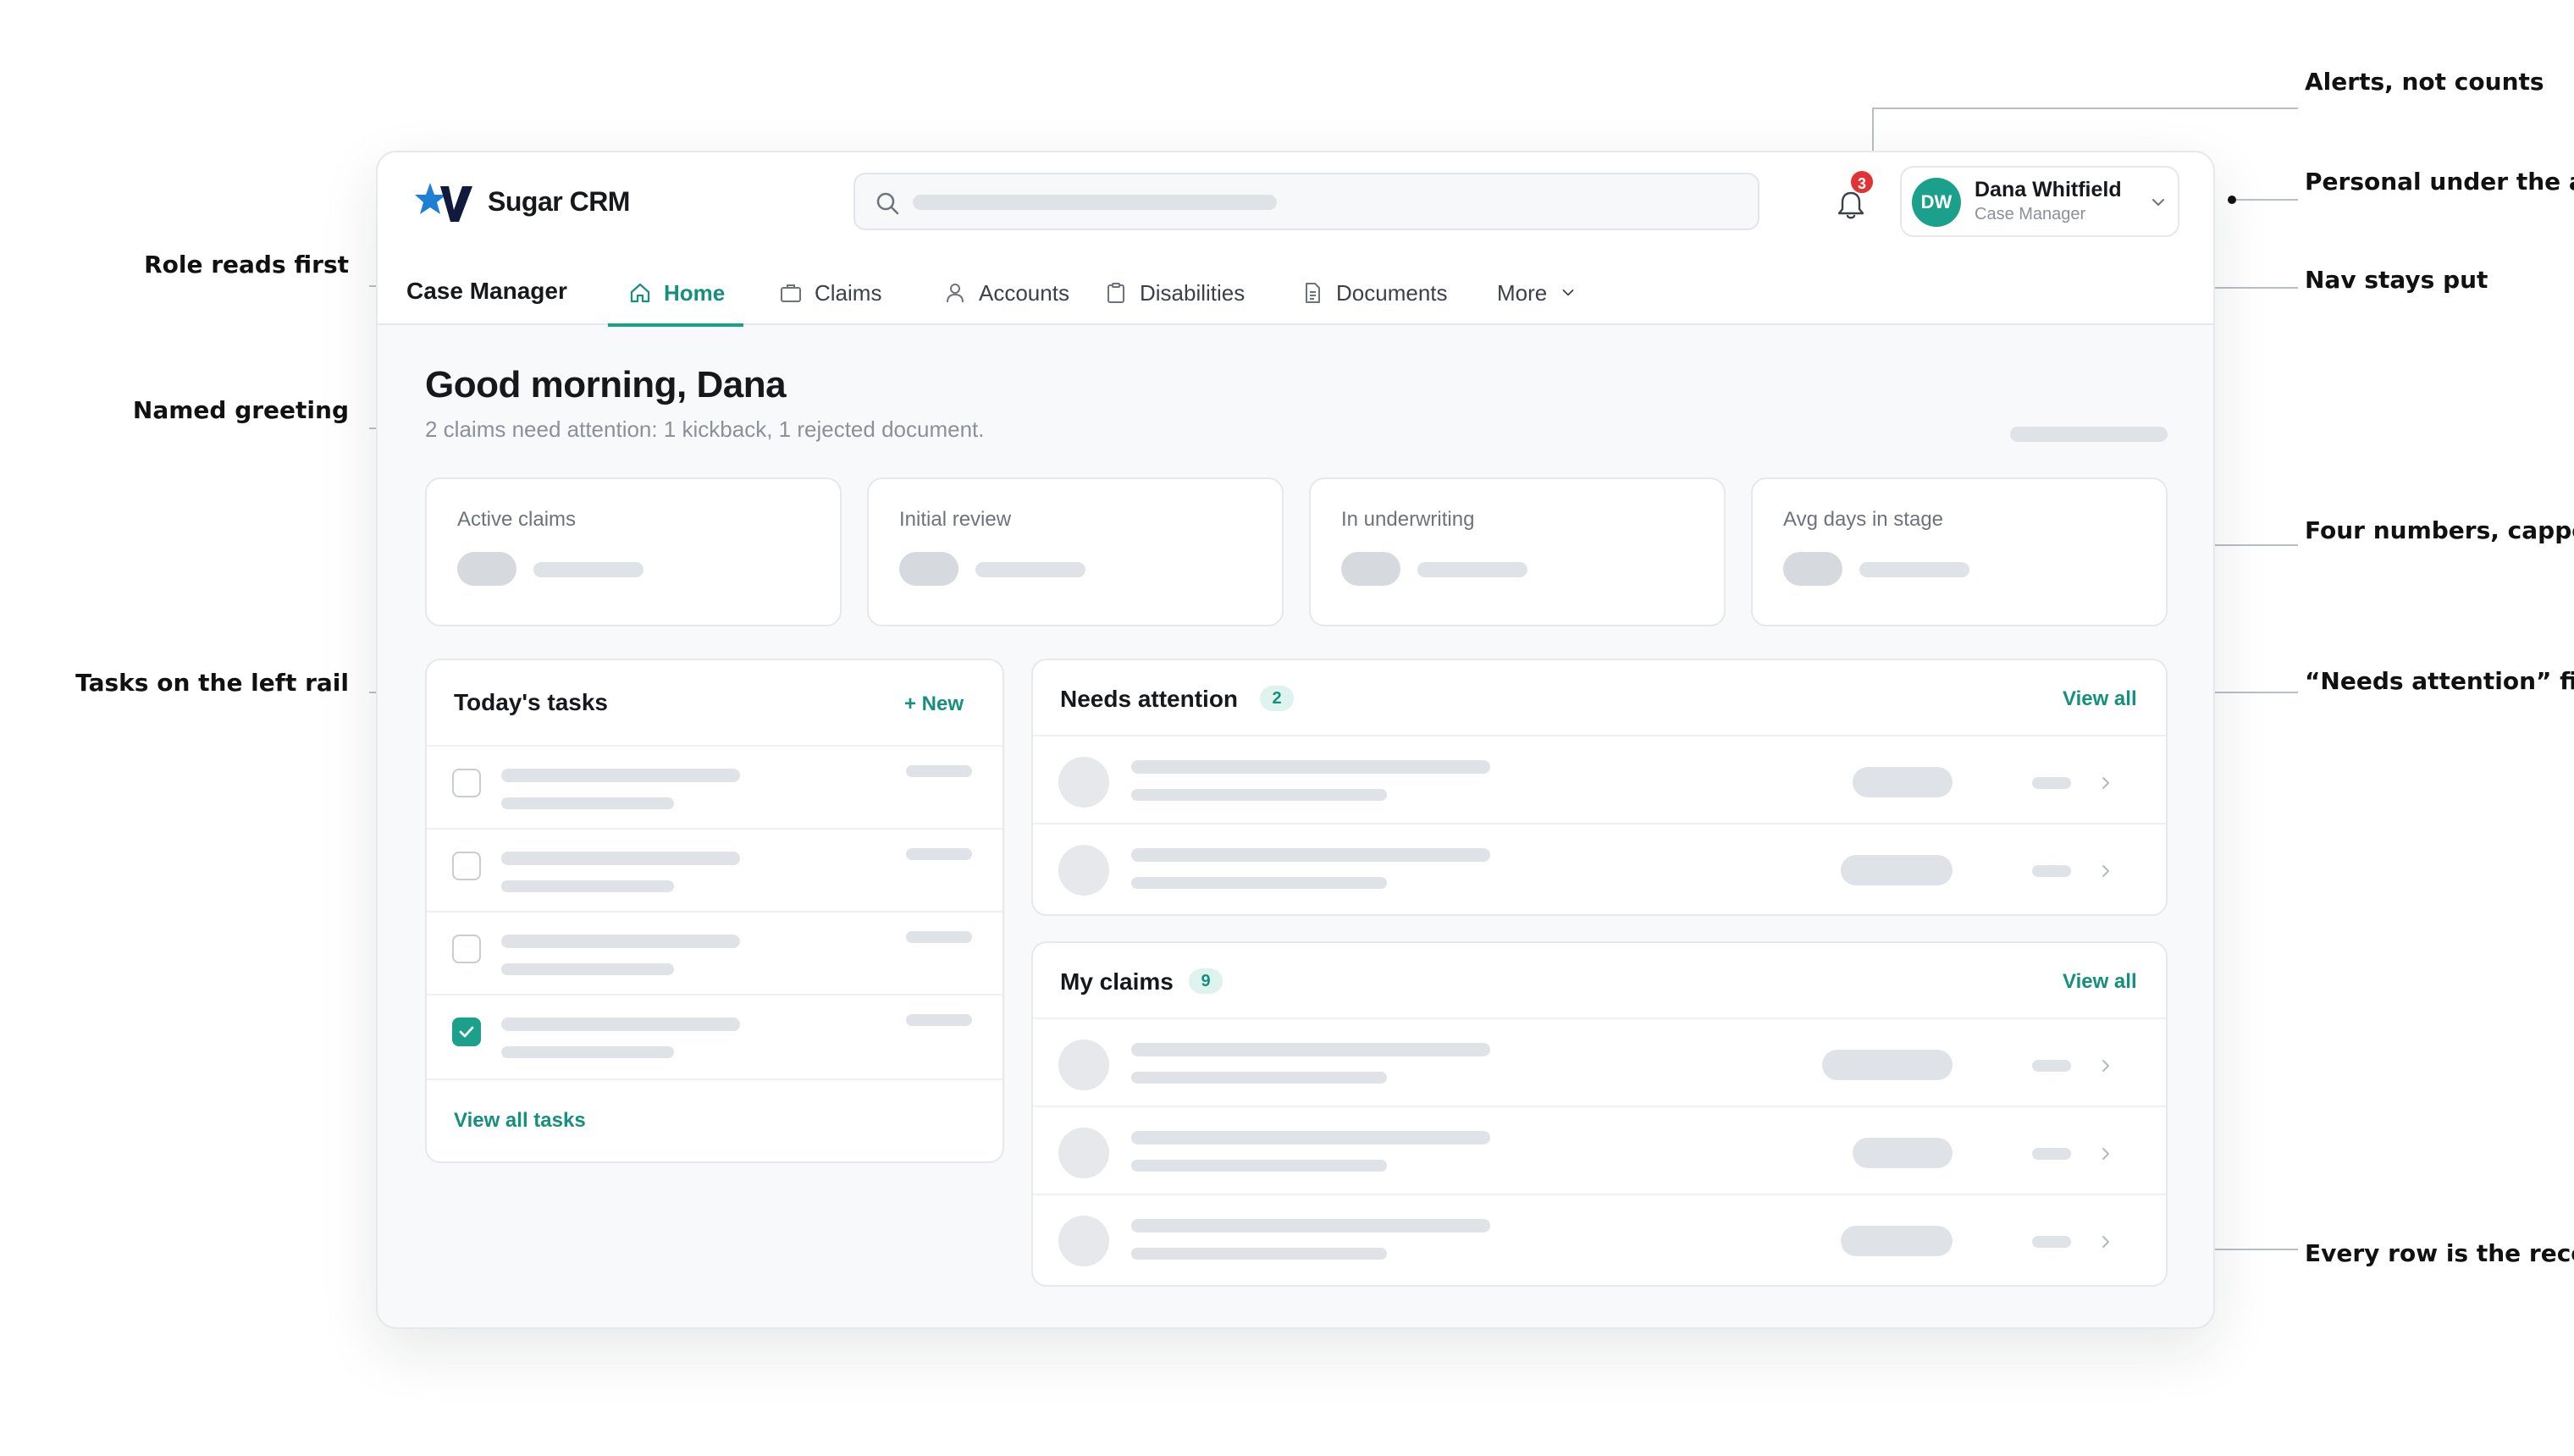 This screenshot has width=2574, height=1456. I want to click on nav-tab-claims: Claims, so click(830, 293).